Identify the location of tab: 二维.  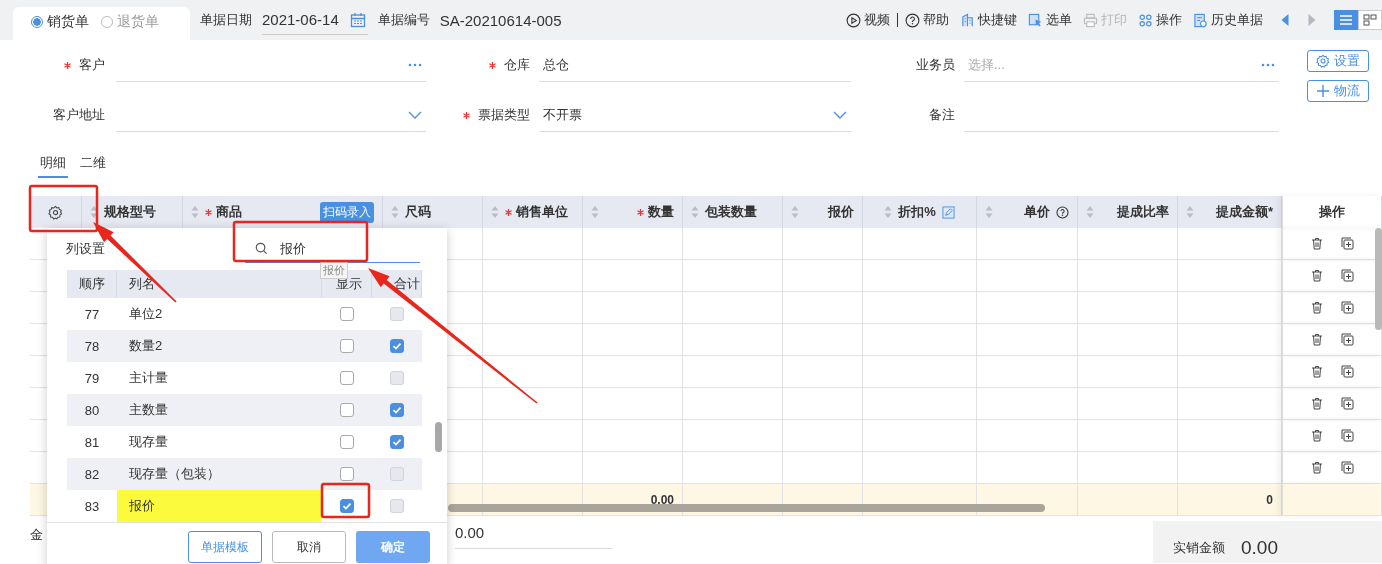
(93, 164).